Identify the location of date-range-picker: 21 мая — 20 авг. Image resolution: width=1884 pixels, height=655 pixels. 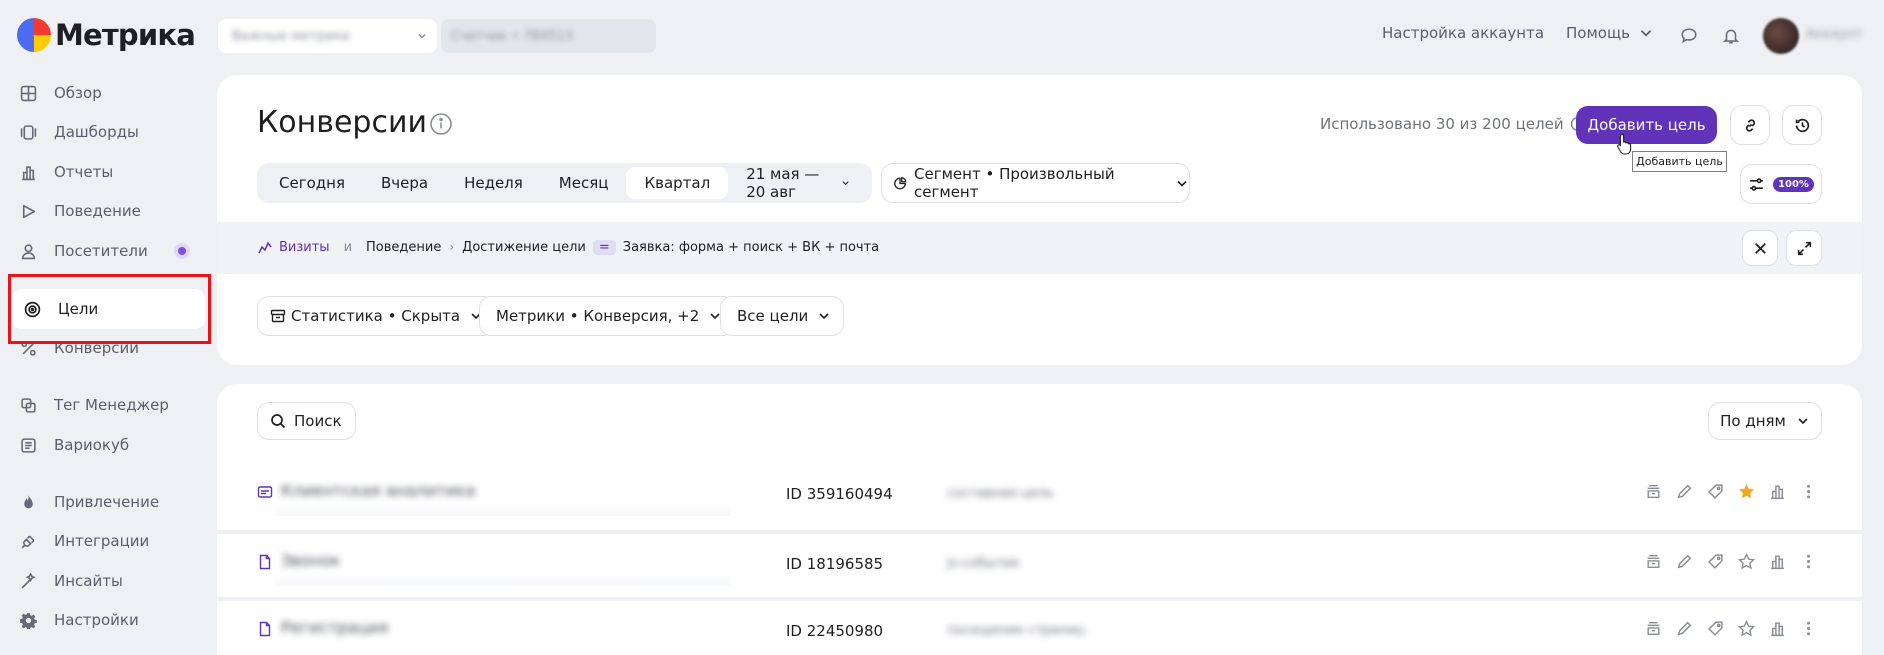
(798, 183).